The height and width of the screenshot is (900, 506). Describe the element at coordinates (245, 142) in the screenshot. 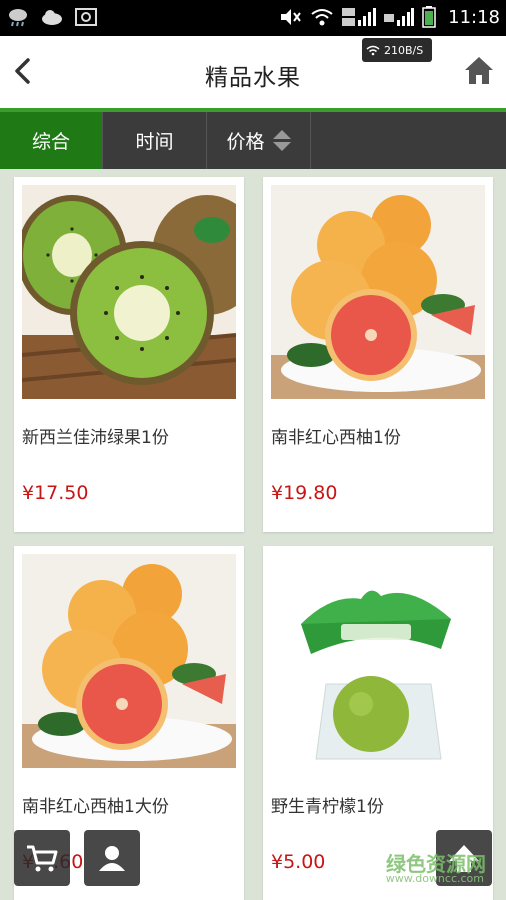

I see `tab-label: 价格` at that location.